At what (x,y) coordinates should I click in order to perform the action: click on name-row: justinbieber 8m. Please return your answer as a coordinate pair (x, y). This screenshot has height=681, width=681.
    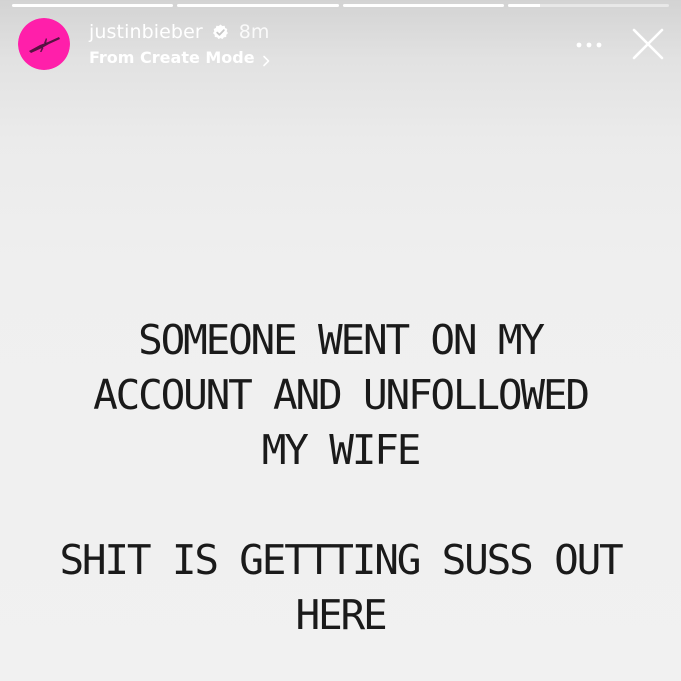
    Looking at the image, I should click on (180, 32).